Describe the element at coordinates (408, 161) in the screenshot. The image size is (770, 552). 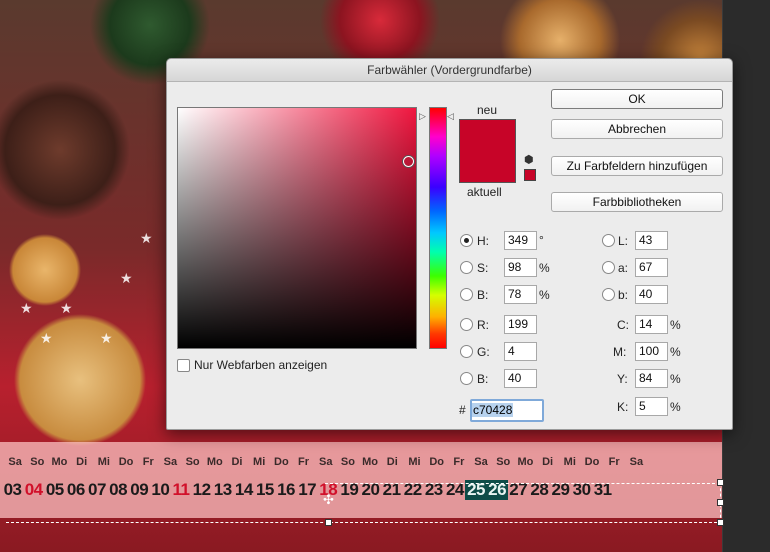
I see `picker-circle-icon` at that location.